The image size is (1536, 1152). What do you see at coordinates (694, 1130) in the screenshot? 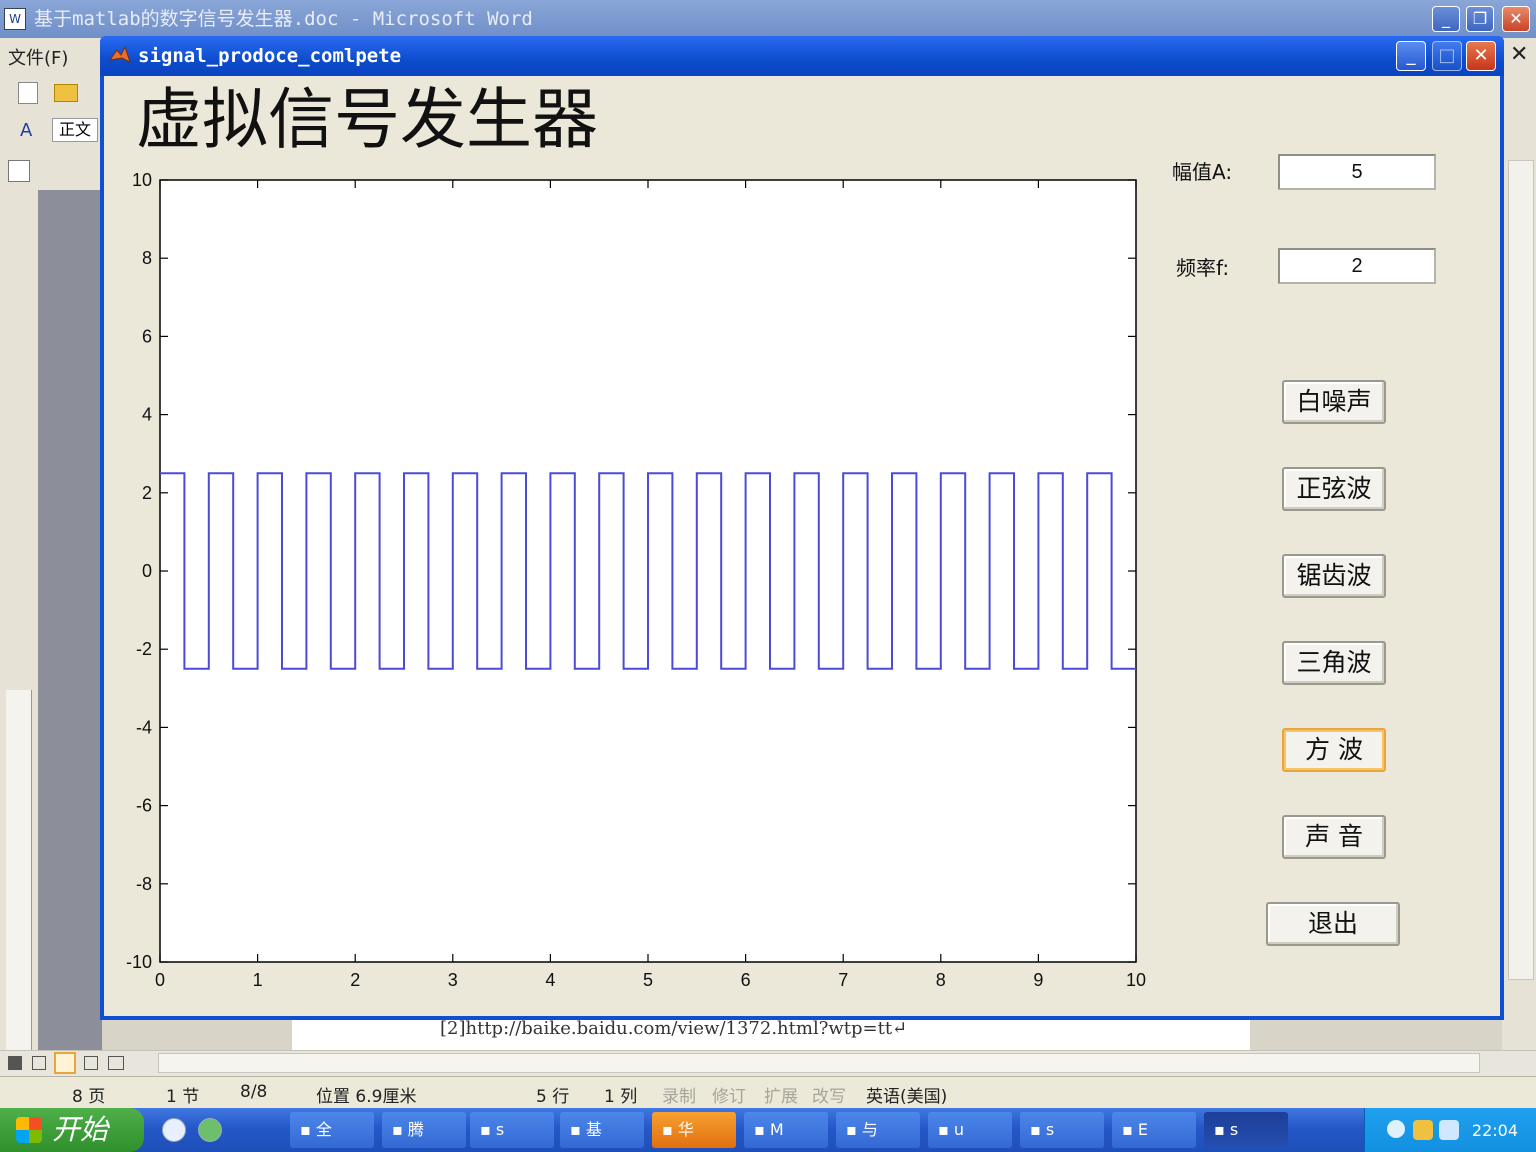
I see `taskbar-item: ▪ 华` at bounding box center [694, 1130].